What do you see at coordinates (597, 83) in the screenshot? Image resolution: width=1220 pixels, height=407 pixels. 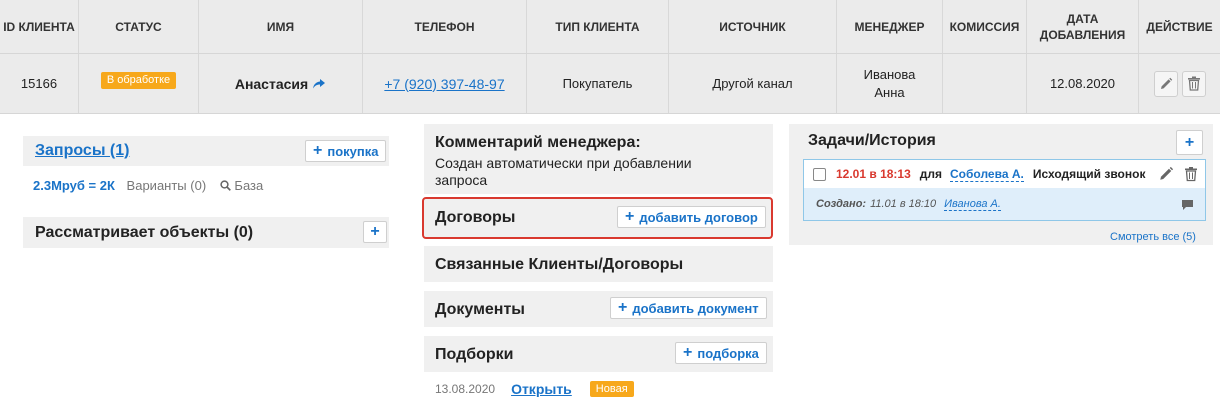 I see `client-type: Покупатель` at bounding box center [597, 83].